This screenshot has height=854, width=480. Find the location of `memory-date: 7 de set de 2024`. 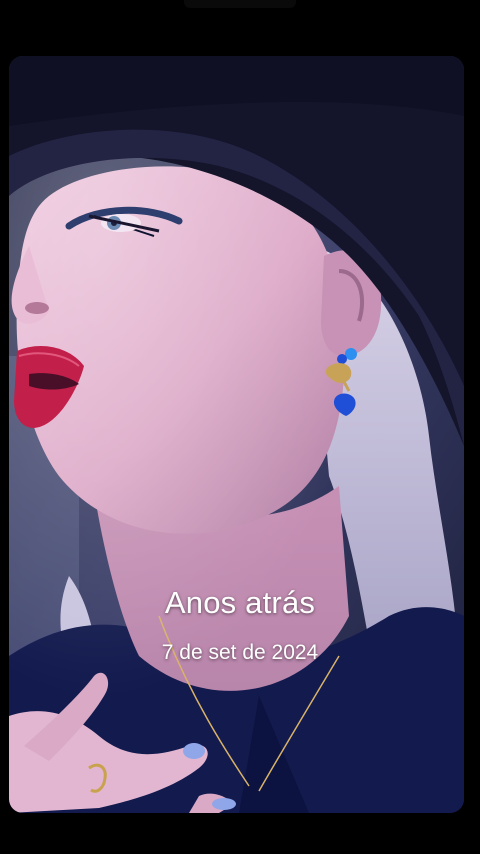

memory-date: 7 de set de 2024 is located at coordinates (240, 652).